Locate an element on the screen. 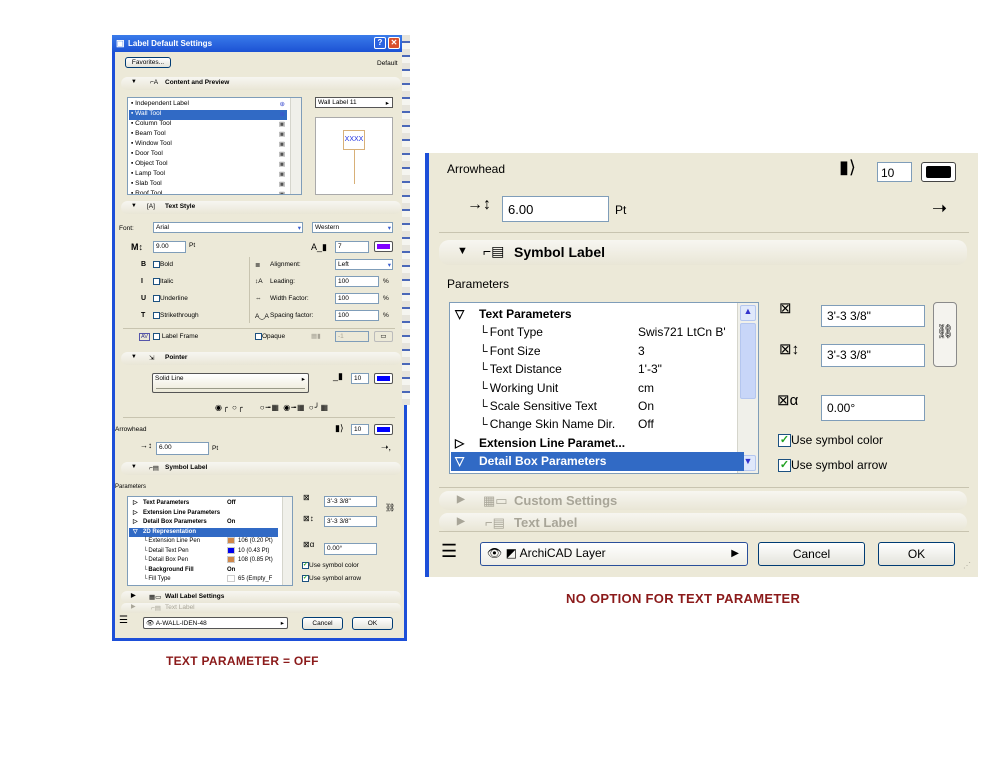  text-pen-field: 7 is located at coordinates (352, 247).